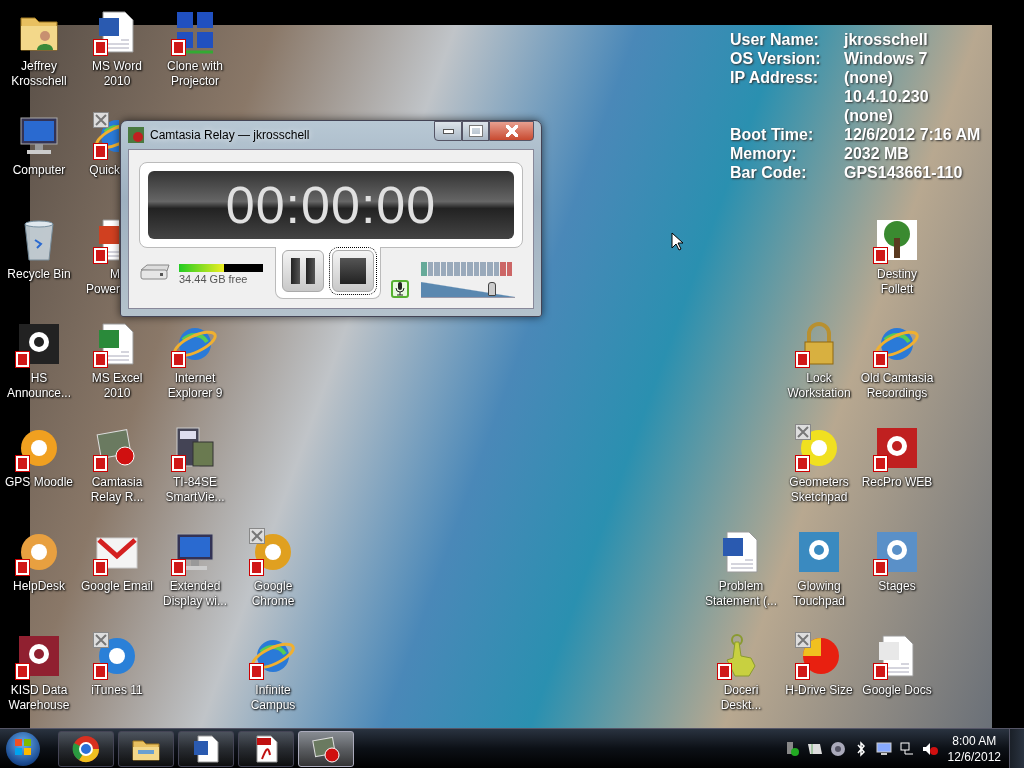  Describe the element at coordinates (491, 289) in the screenshot. I see `slider-thumb` at that location.